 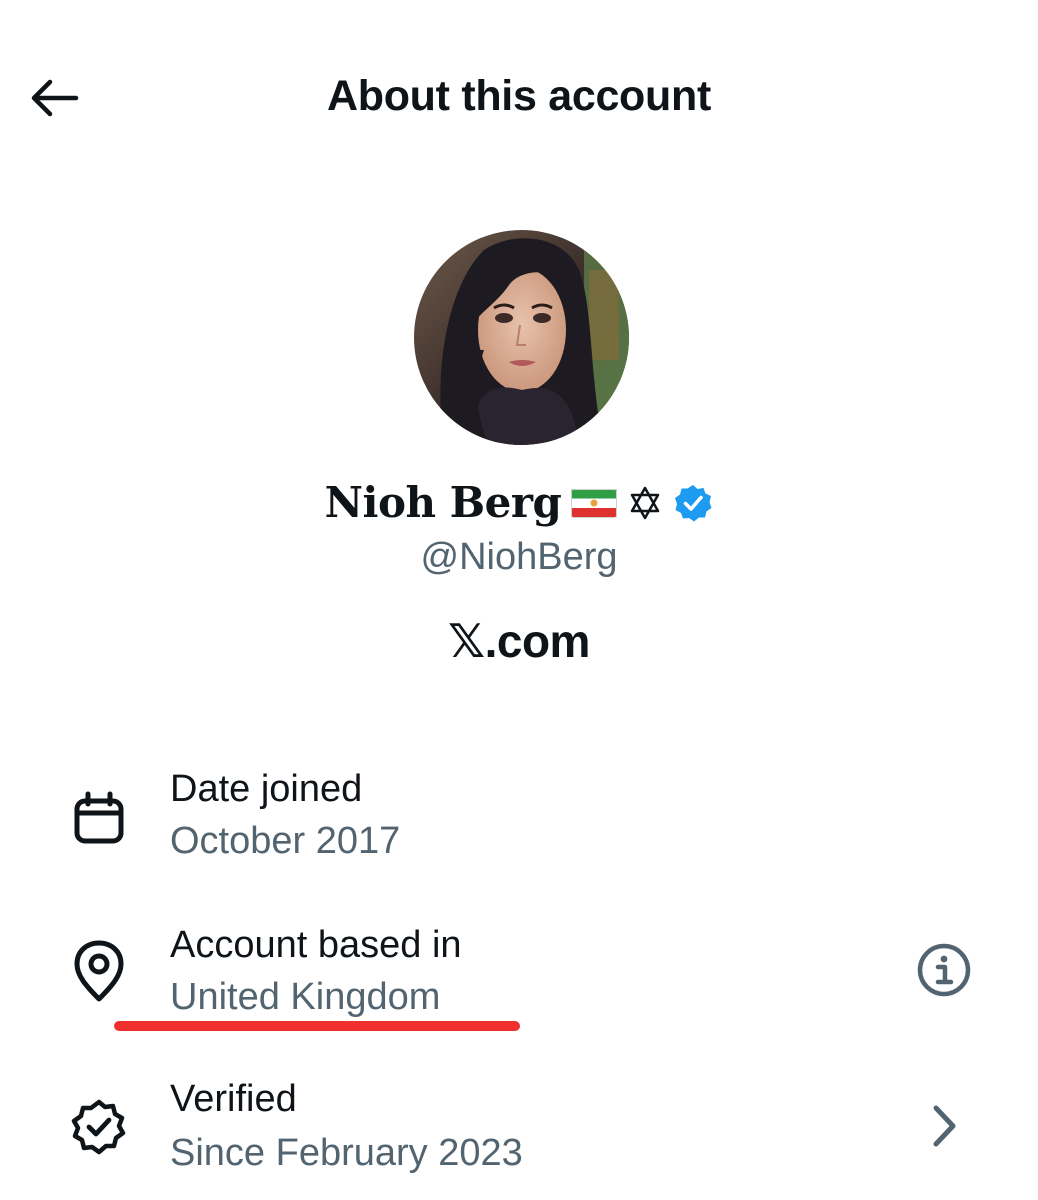 I want to click on page-title: About this account, so click(x=519, y=96).